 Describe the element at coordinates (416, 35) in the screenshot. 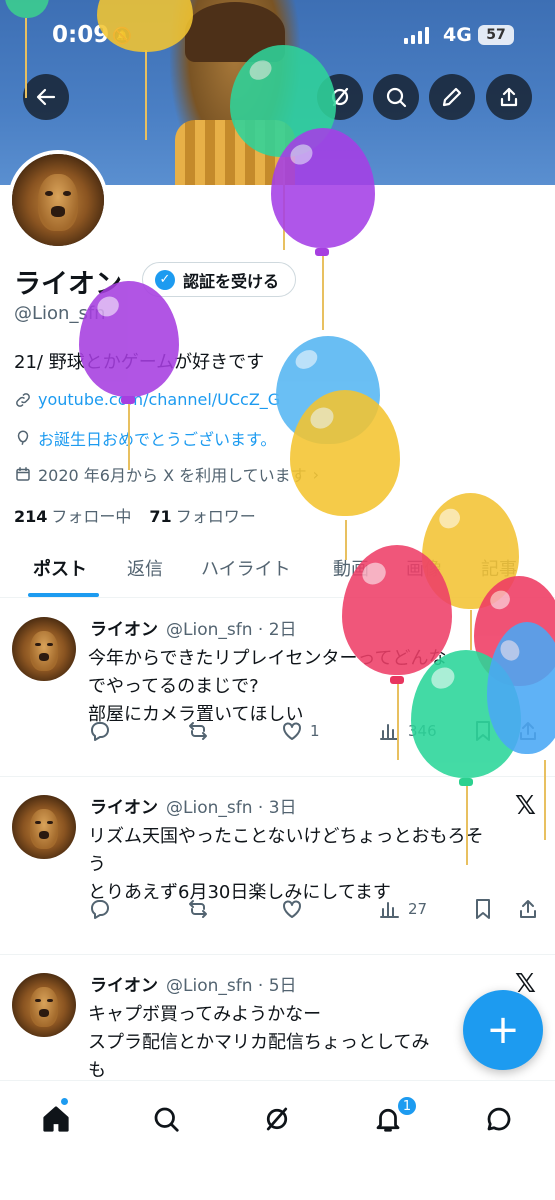

I see `cellular-signal-icon` at that location.